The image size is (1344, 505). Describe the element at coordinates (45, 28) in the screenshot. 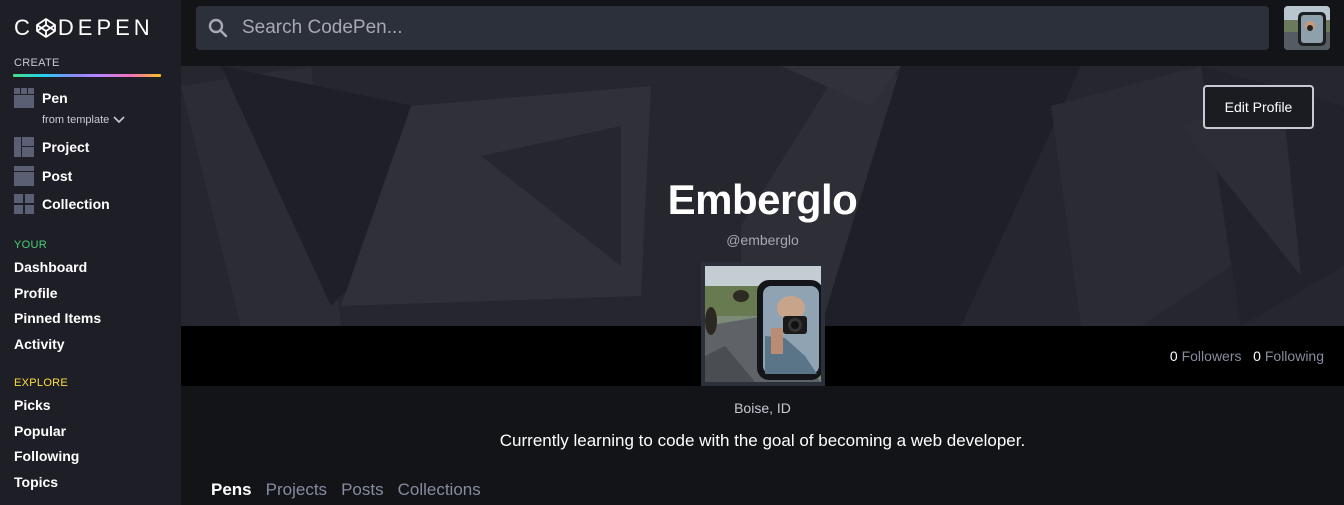

I see `codepen-cube-icon` at that location.